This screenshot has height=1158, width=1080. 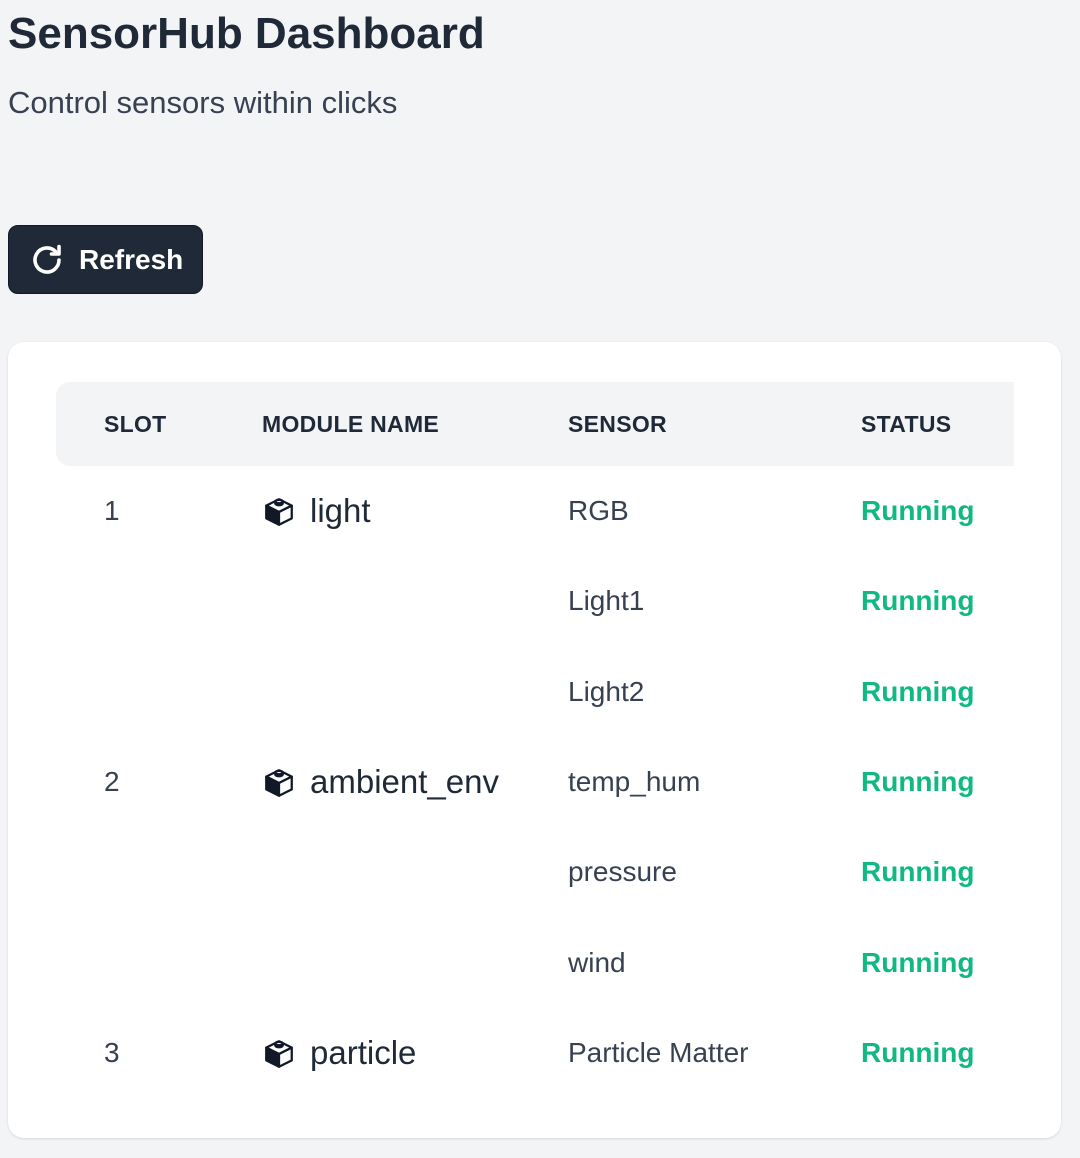 I want to click on column-header-slot: SLOT, so click(x=135, y=424).